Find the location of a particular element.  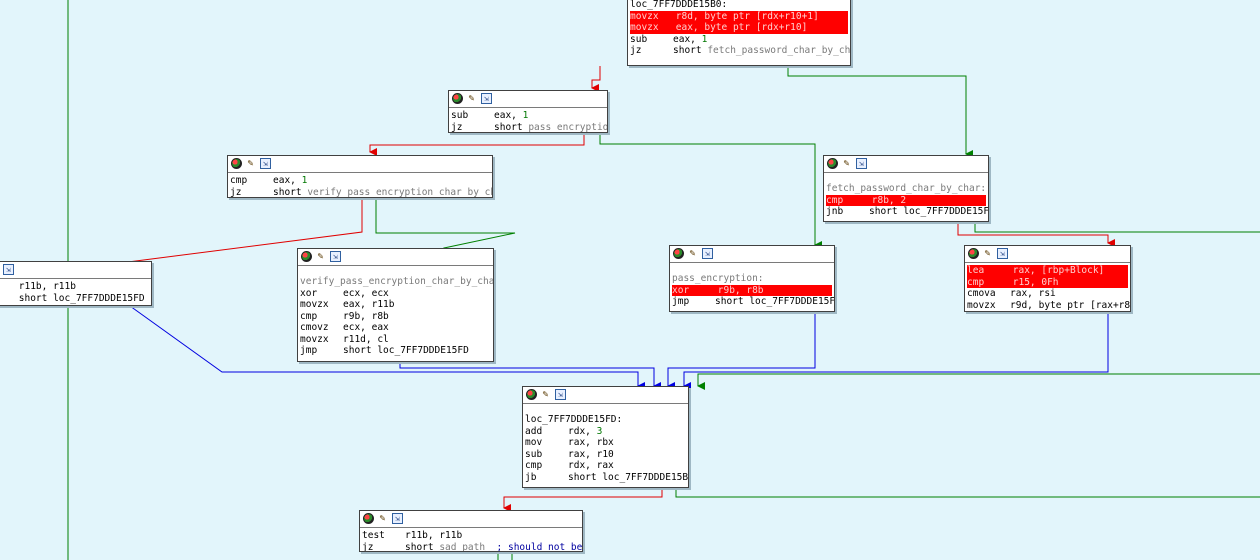

immediate-value: 3 is located at coordinates (599, 431).